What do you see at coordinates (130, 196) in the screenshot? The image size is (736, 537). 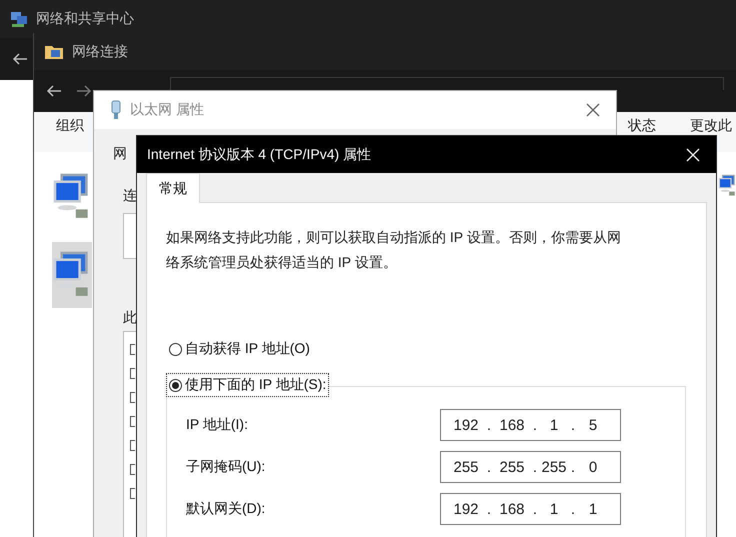 I see `section-label: 连` at bounding box center [130, 196].